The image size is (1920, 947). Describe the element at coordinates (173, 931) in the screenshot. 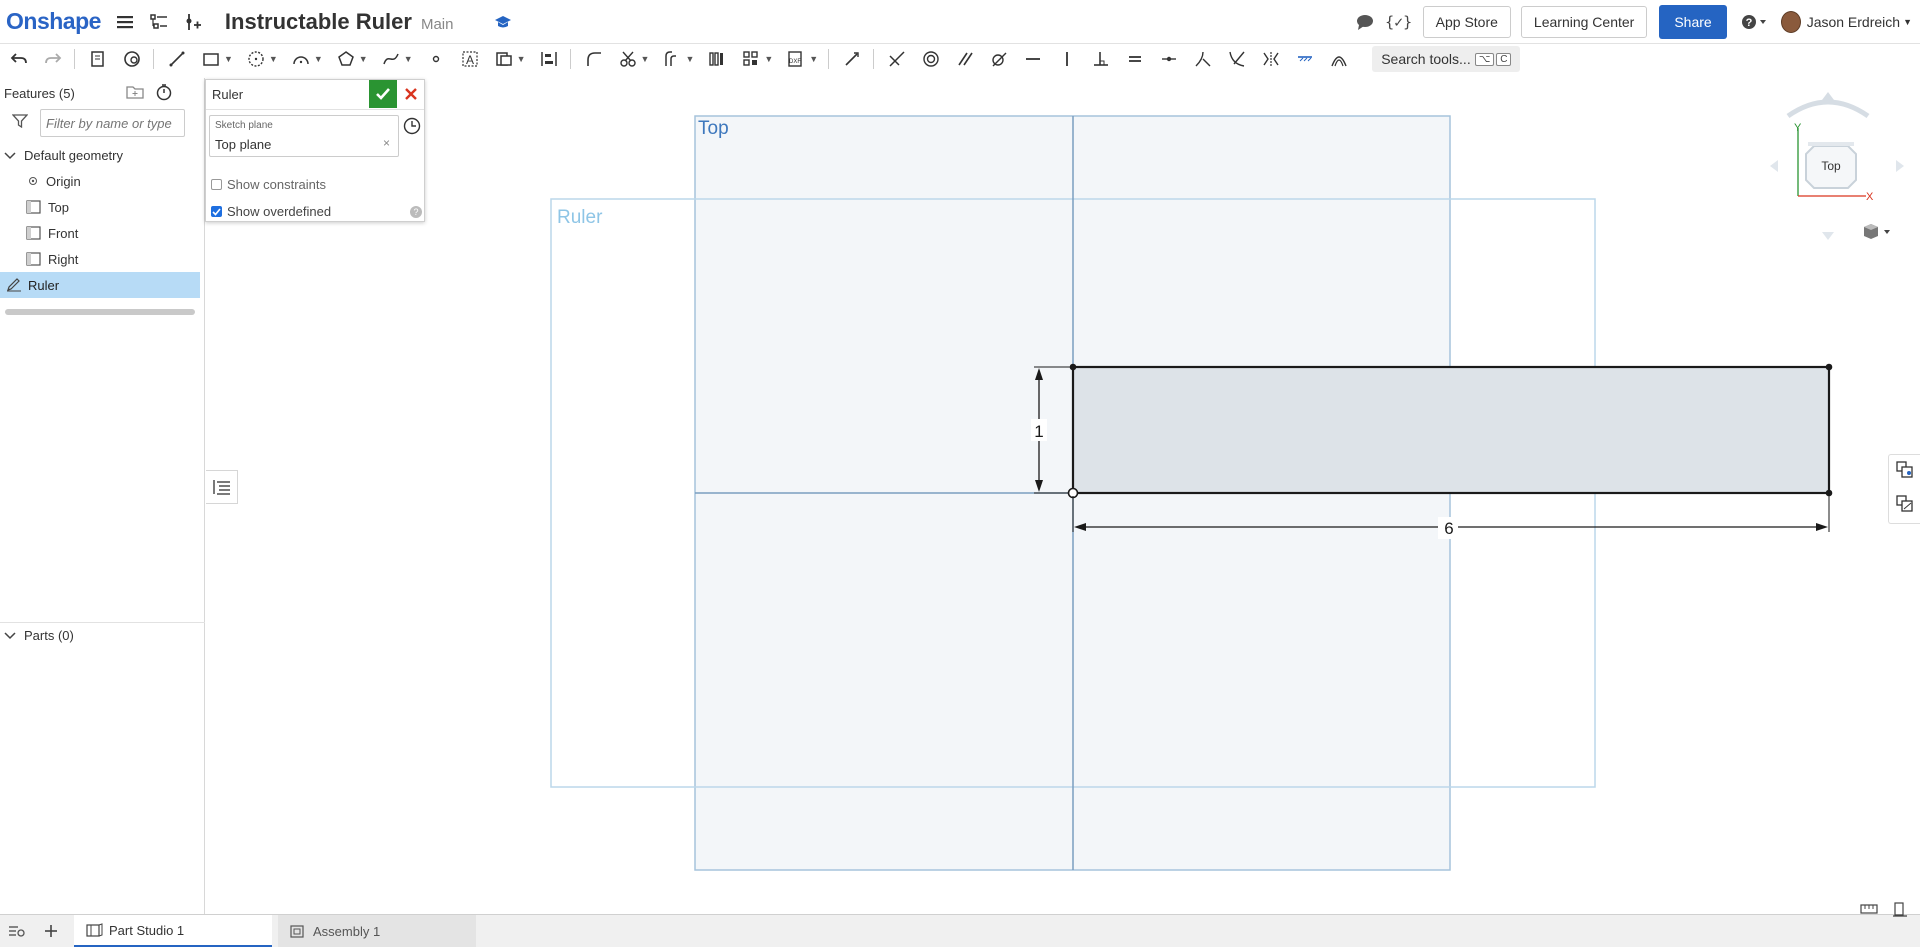

I see `tab-part-studio: Part Studio 1` at that location.